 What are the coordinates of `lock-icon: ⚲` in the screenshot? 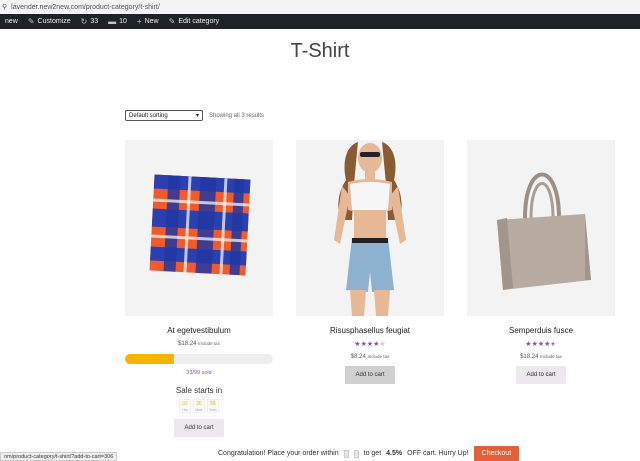 It's located at (5, 7).